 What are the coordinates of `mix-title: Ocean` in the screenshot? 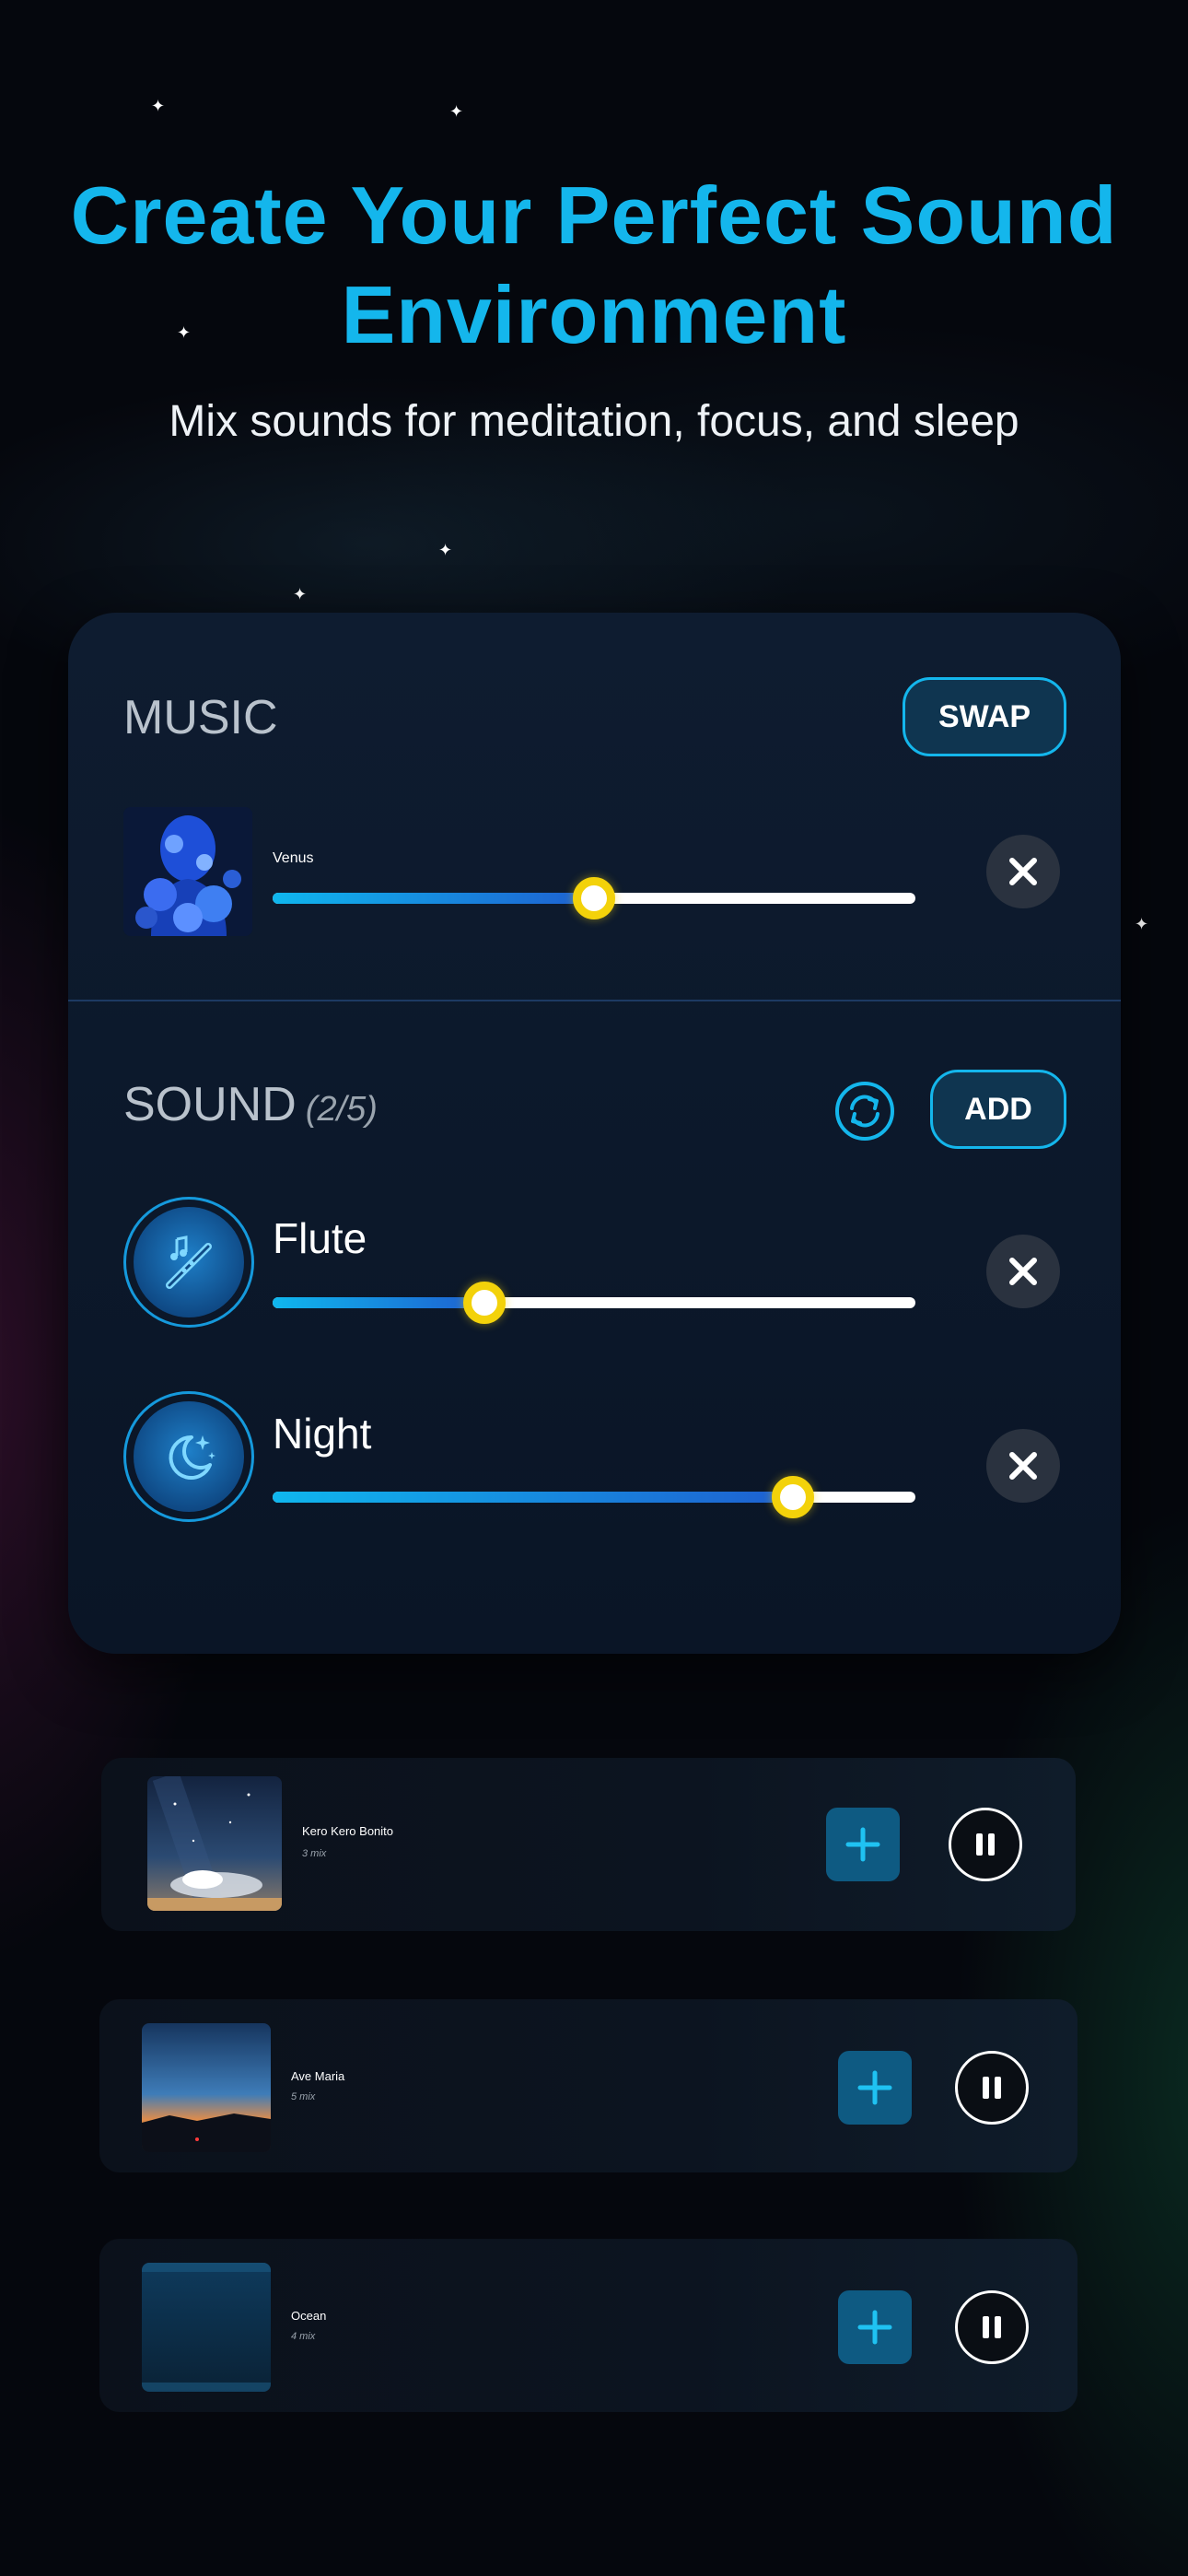 It's located at (309, 2316).